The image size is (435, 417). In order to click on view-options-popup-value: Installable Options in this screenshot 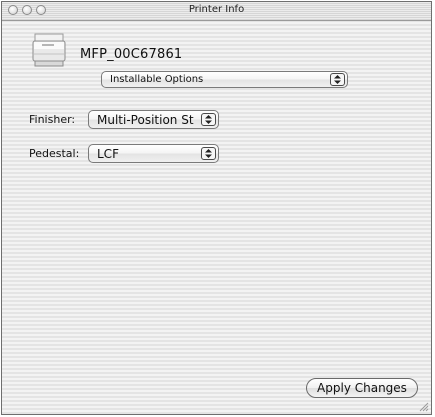, I will do `click(157, 79)`.